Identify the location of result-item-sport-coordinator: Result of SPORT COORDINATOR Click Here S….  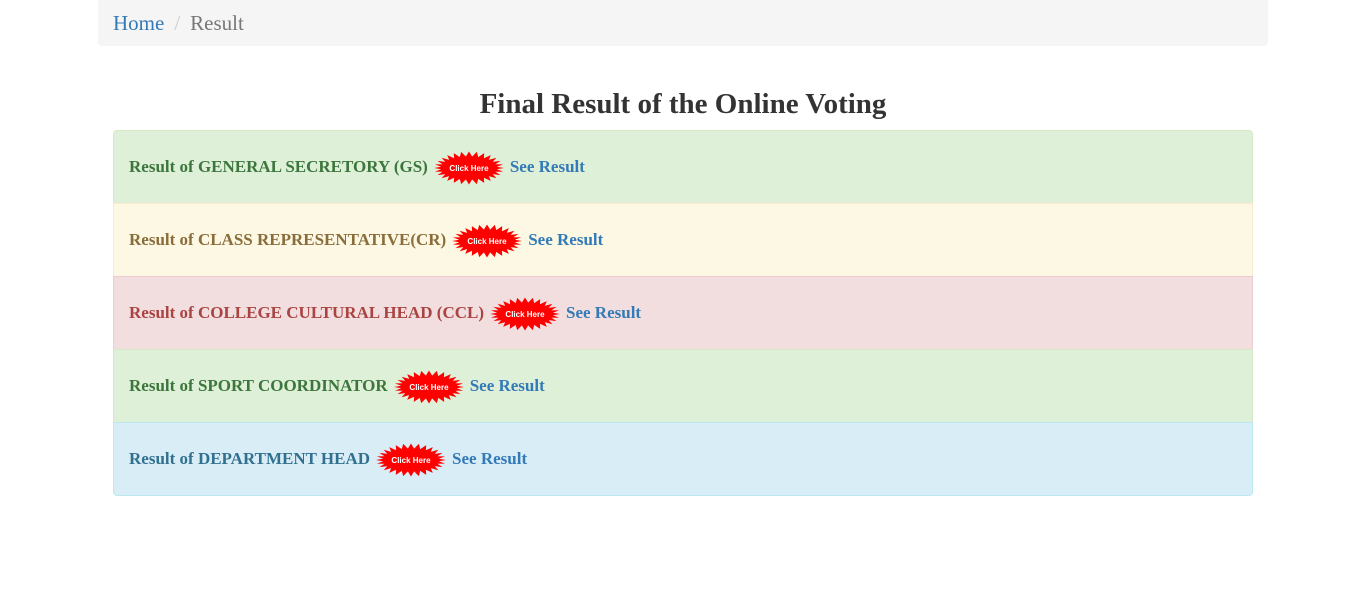
(683, 386).